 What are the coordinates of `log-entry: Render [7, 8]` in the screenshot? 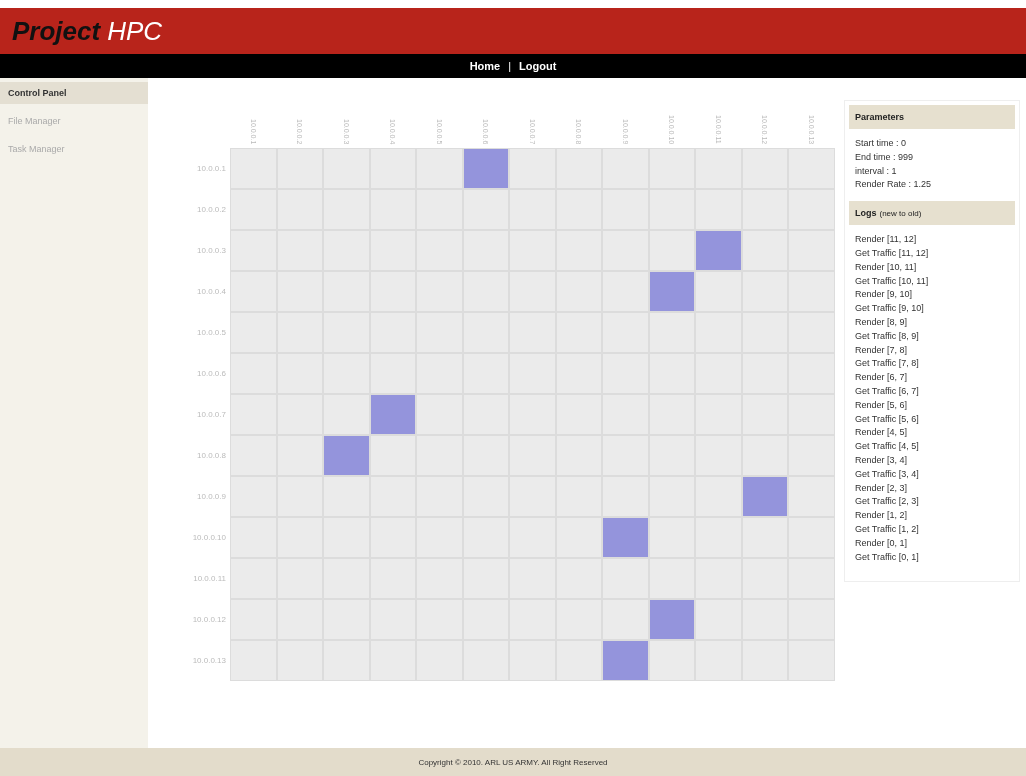 It's located at (882, 350).